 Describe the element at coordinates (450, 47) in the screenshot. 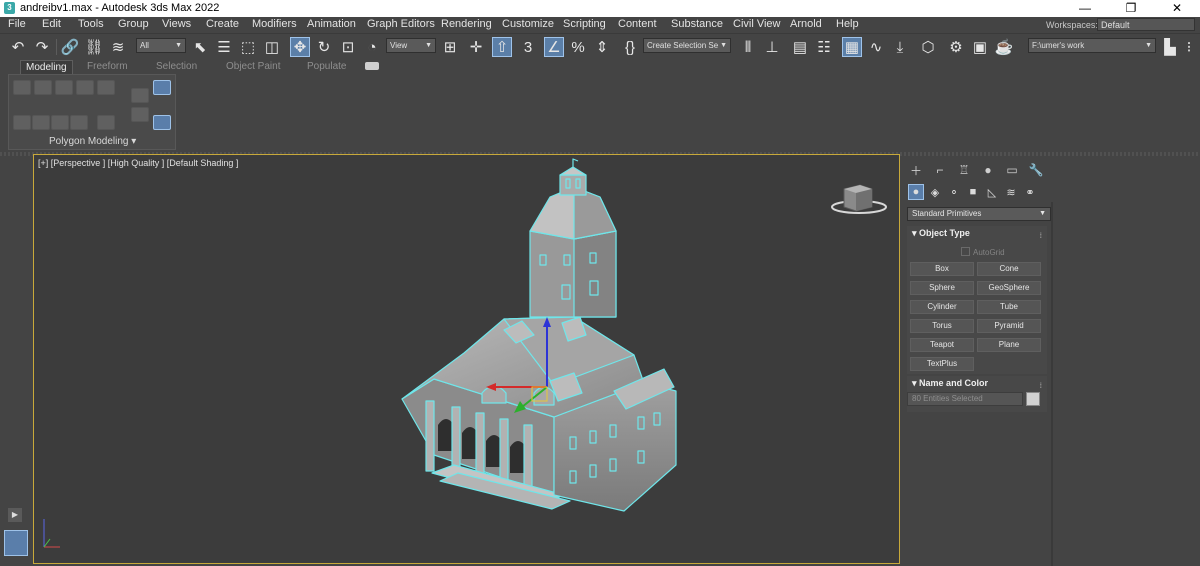

I see `pivot-center-icon: ⊞` at that location.